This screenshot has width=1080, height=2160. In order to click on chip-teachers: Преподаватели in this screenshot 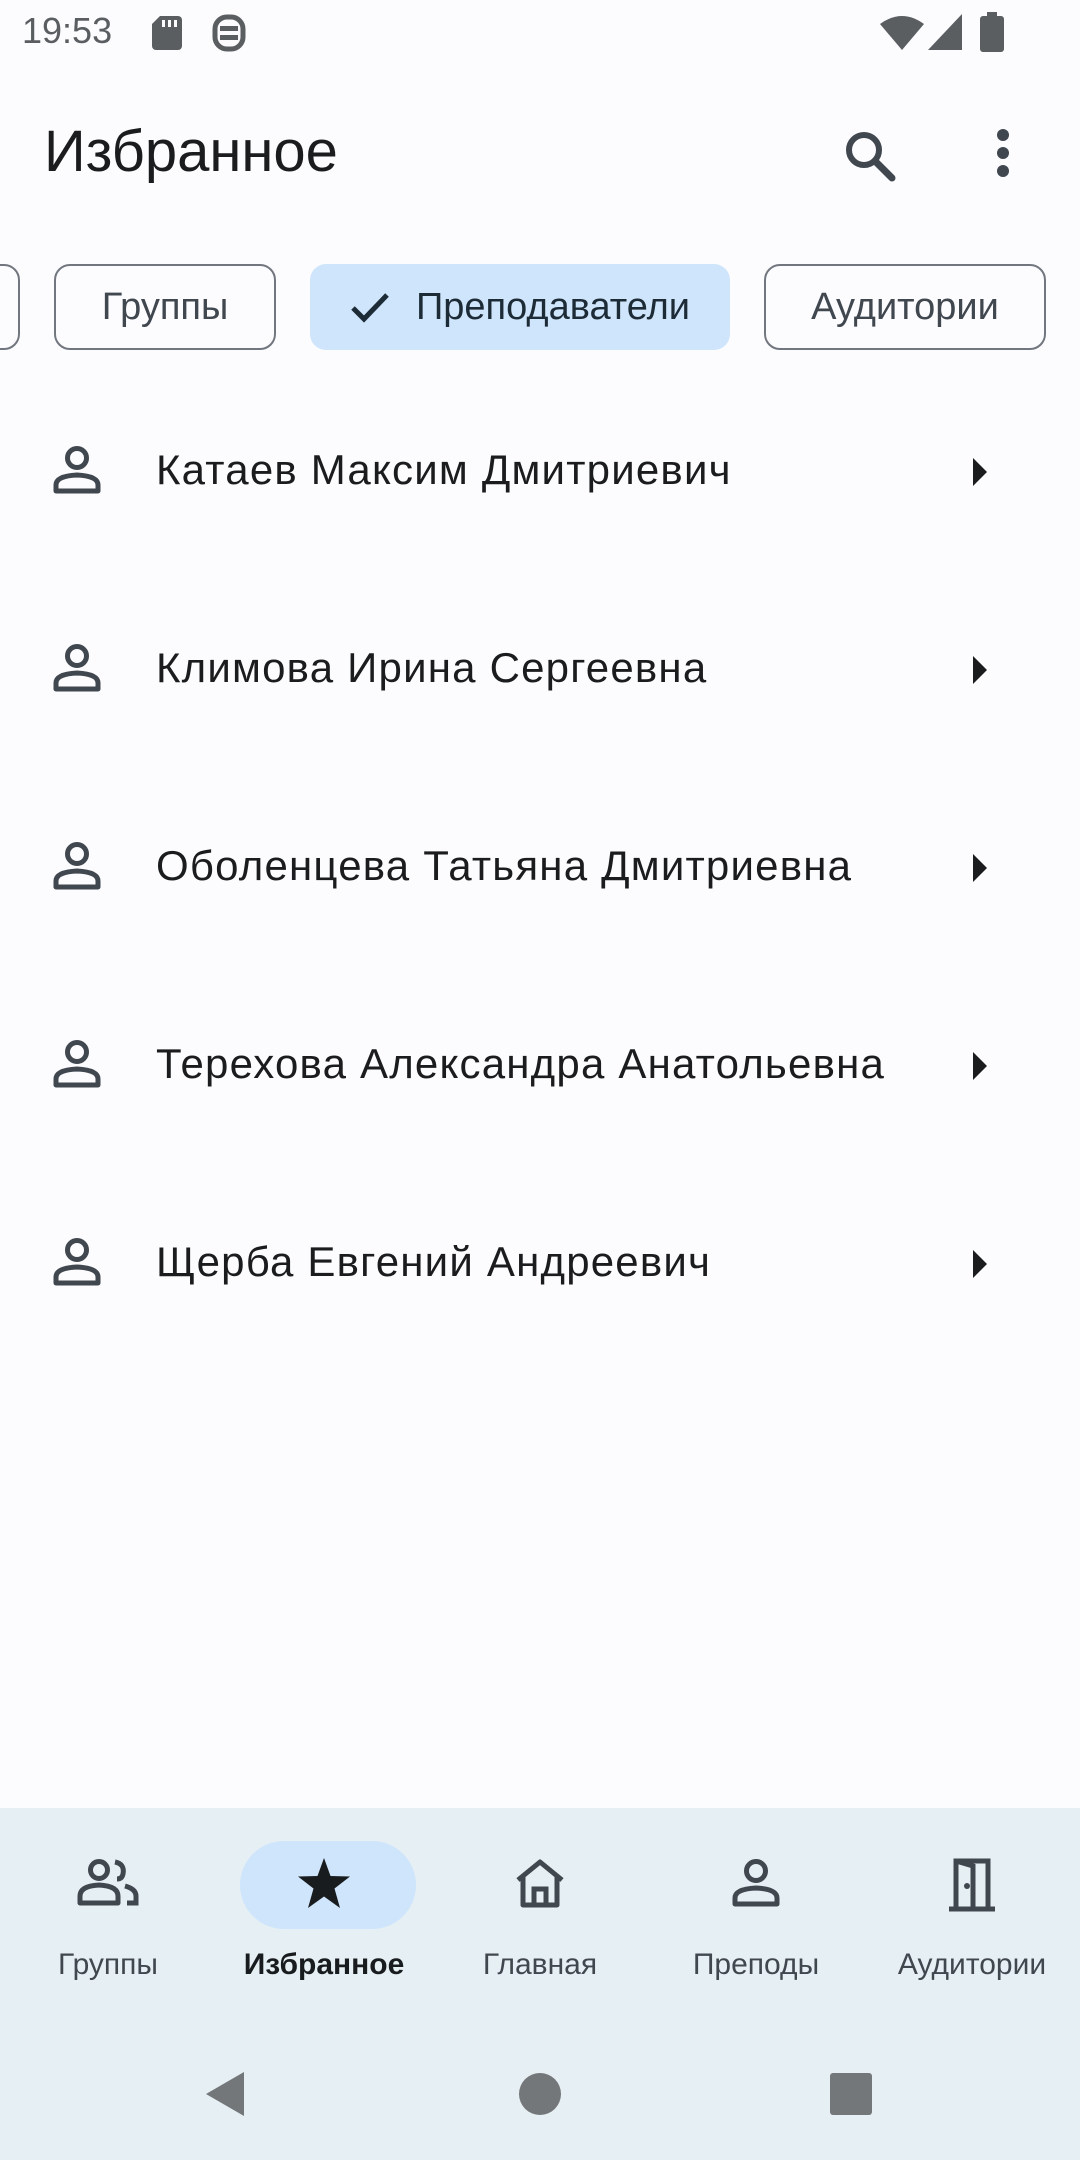, I will do `click(520, 307)`.